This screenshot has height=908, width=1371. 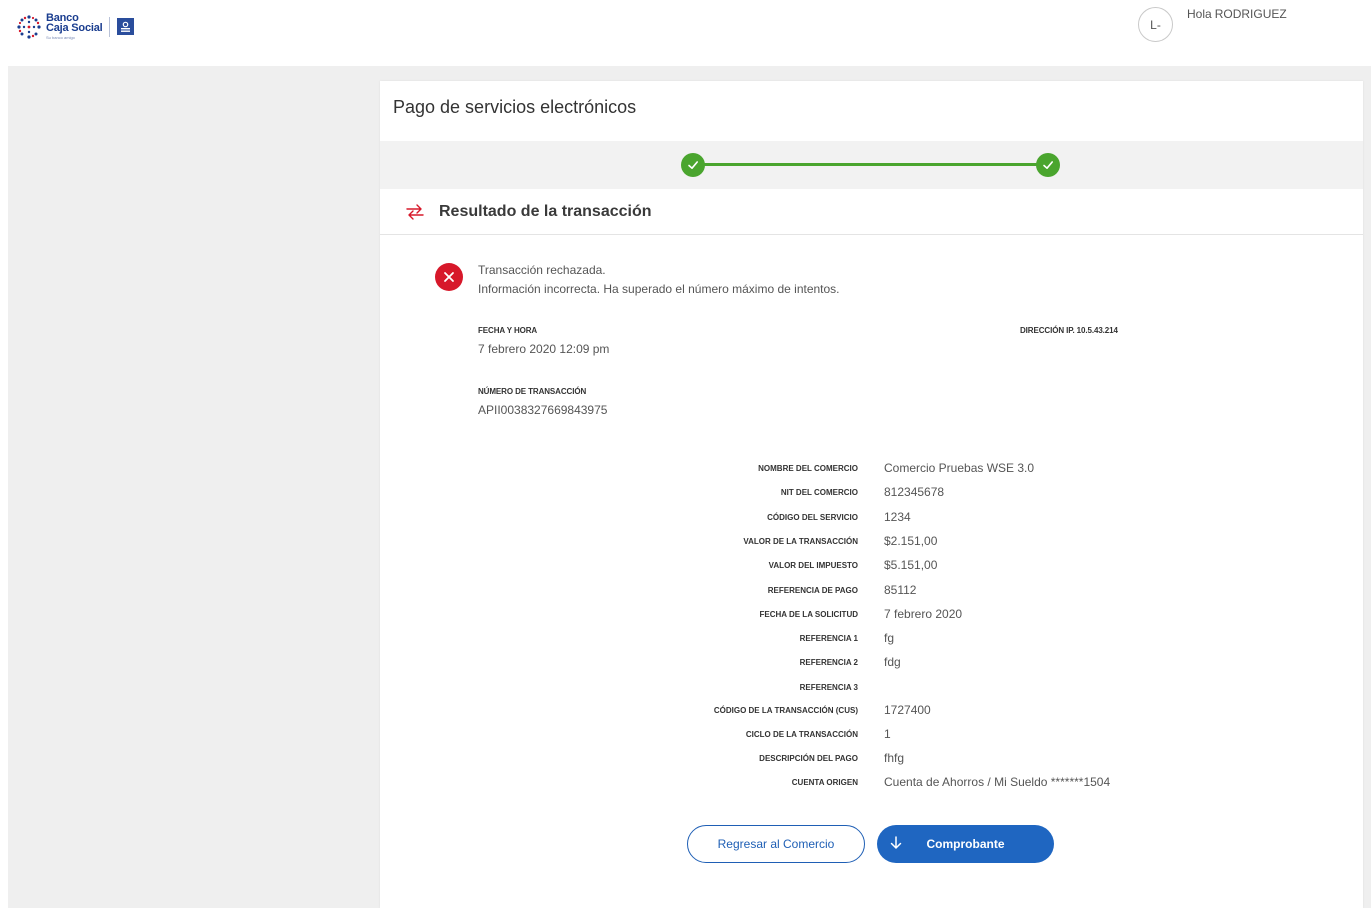 What do you see at coordinates (911, 565) in the screenshot?
I see `detail-value: $5.151,00` at bounding box center [911, 565].